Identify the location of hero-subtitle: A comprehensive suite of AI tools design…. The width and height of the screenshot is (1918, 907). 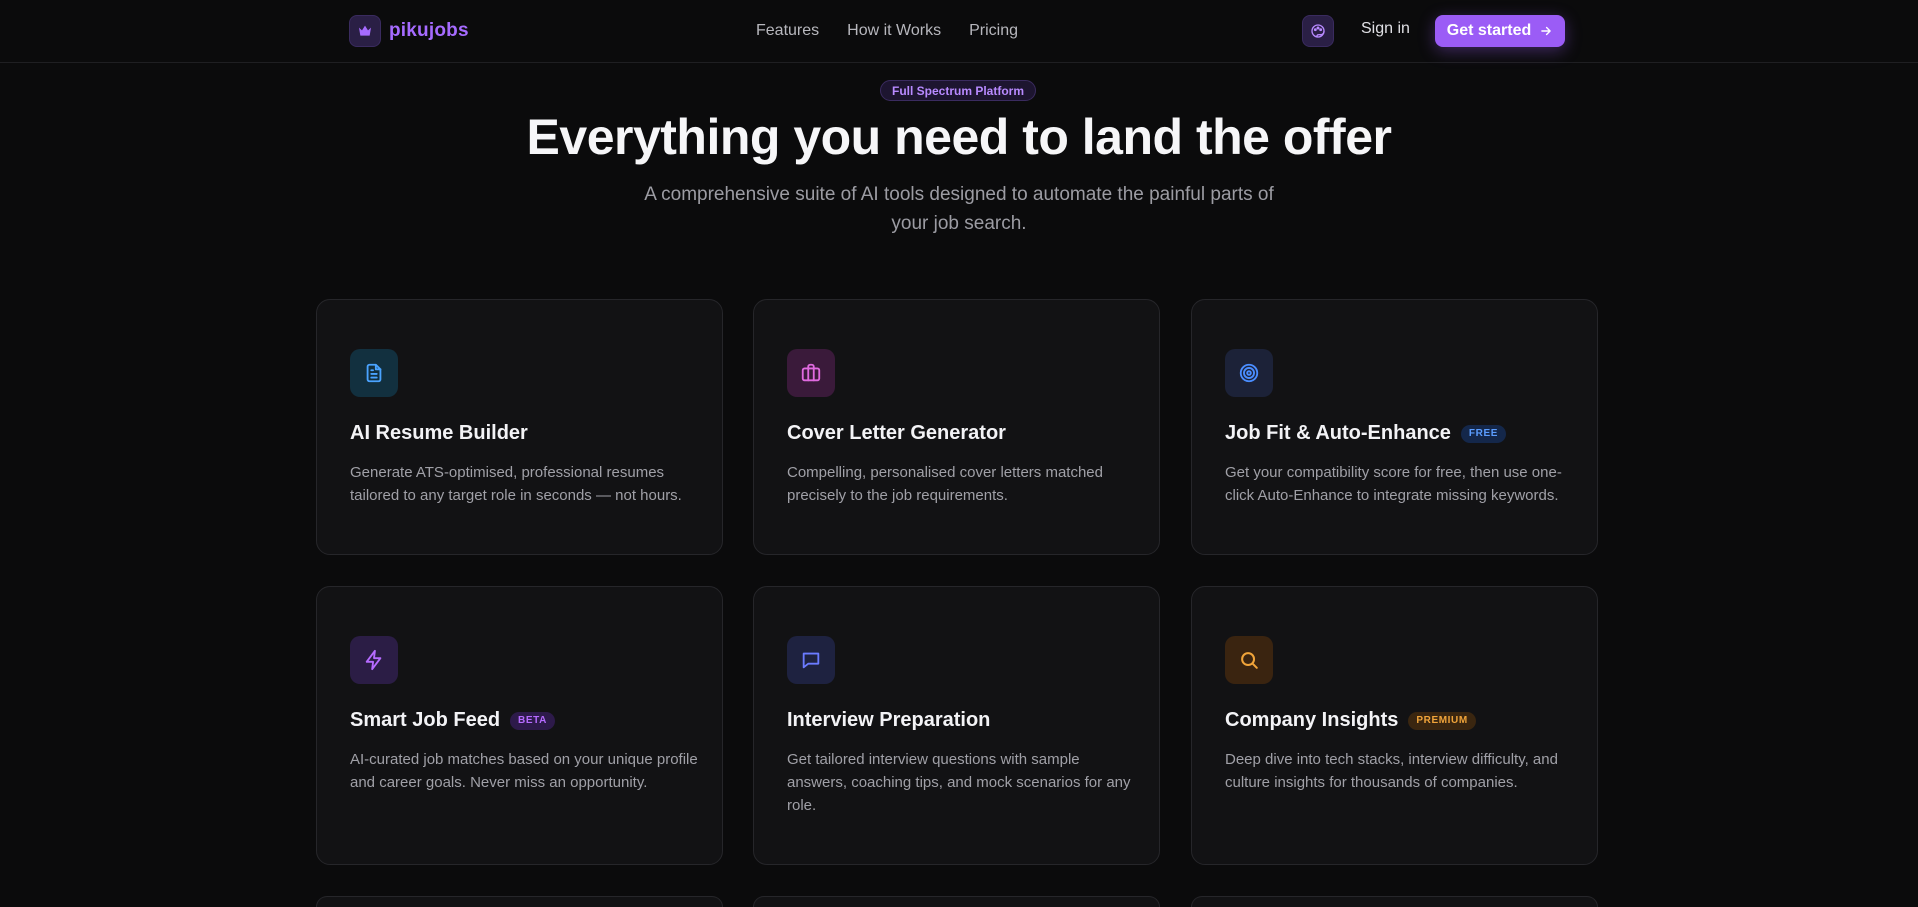
(959, 209).